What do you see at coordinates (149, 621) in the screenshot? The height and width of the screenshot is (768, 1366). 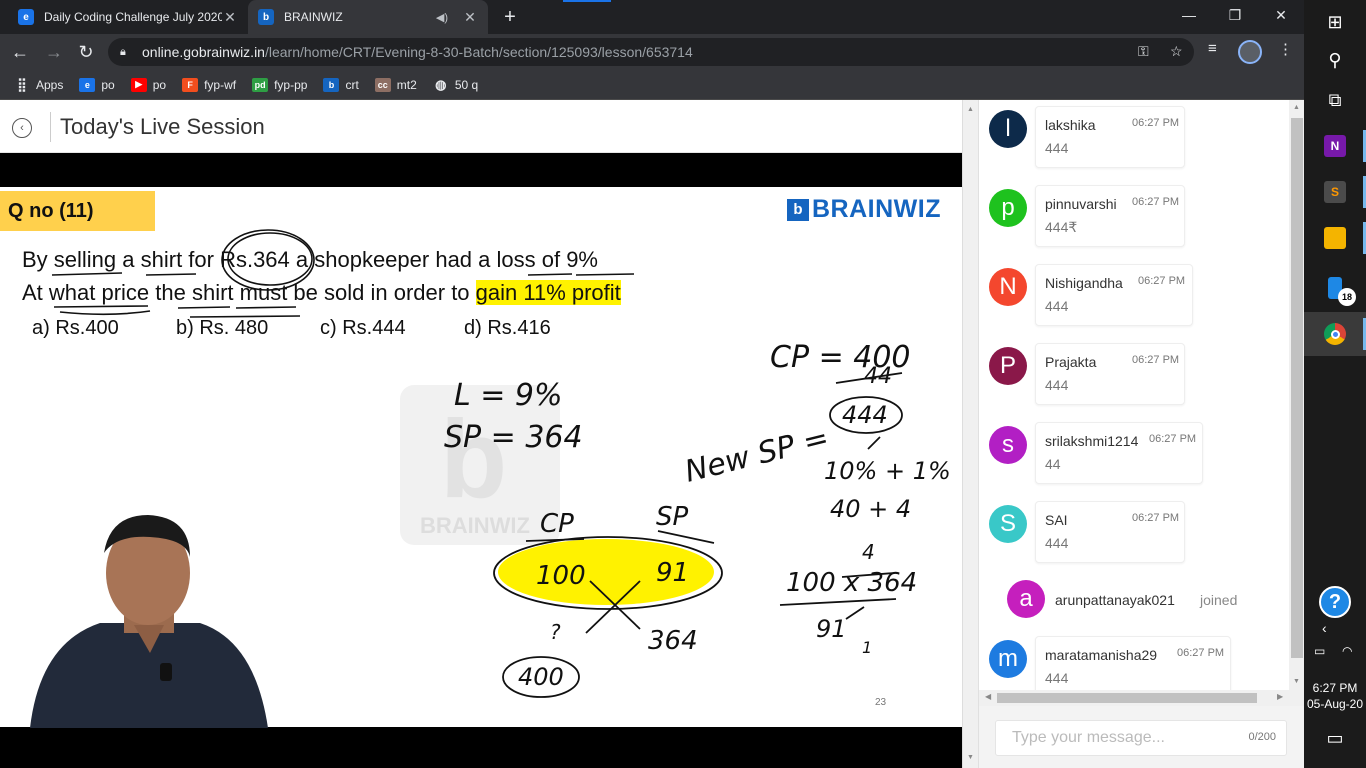 I see `presenter-video` at bounding box center [149, 621].